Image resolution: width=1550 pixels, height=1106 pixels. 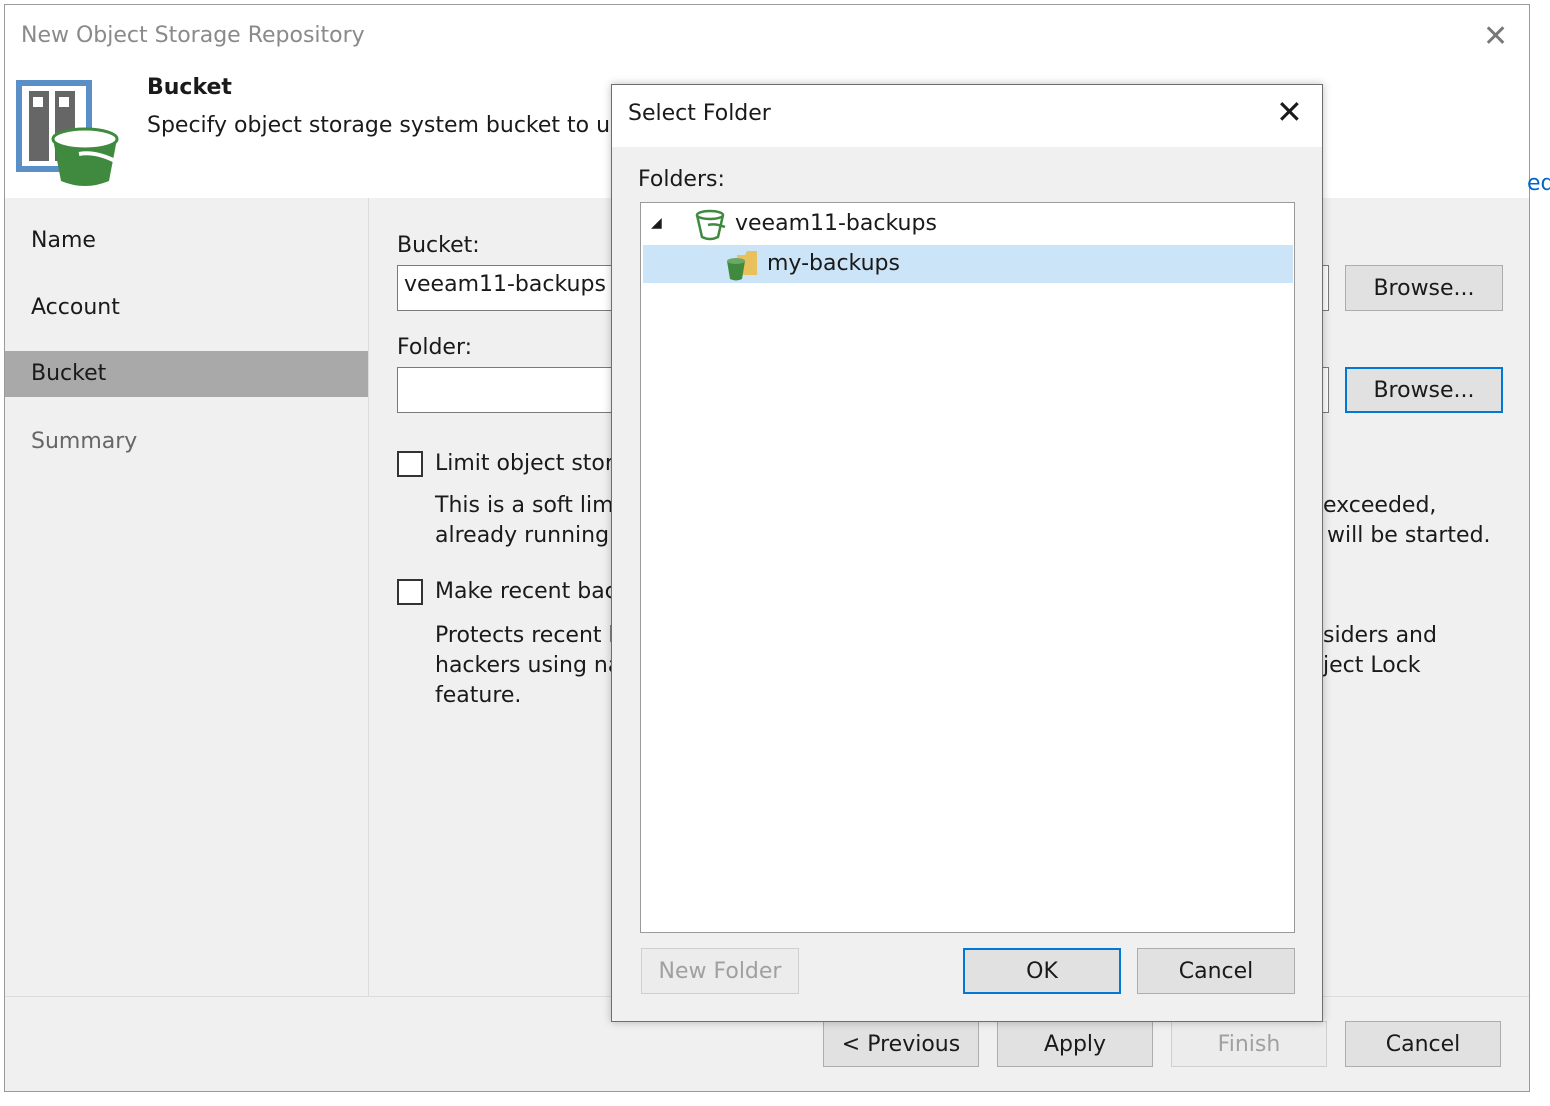 What do you see at coordinates (435, 347) in the screenshot?
I see `folder-label: Folder:` at bounding box center [435, 347].